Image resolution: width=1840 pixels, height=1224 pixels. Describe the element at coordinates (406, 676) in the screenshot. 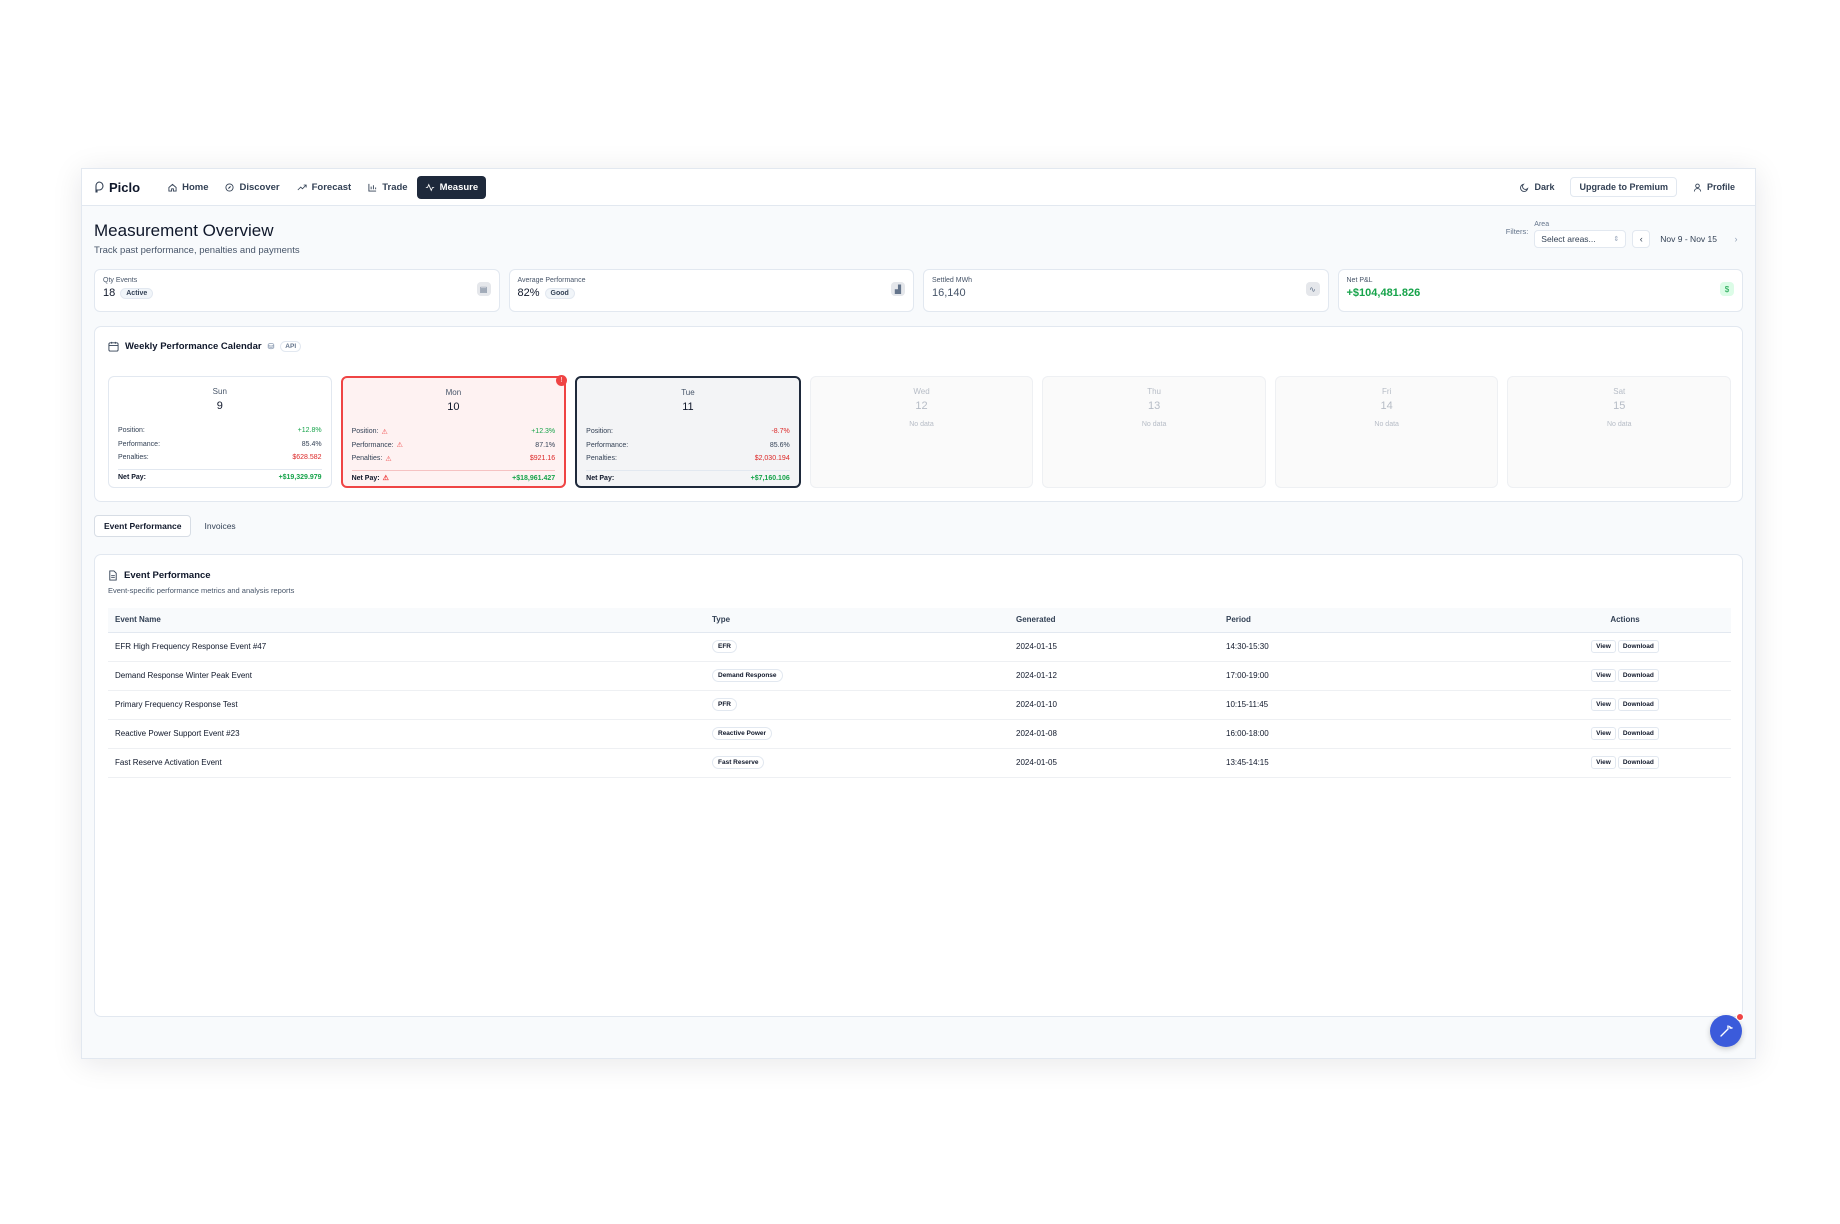

I see `event-name: Demand Response Winter Peak Event` at that location.